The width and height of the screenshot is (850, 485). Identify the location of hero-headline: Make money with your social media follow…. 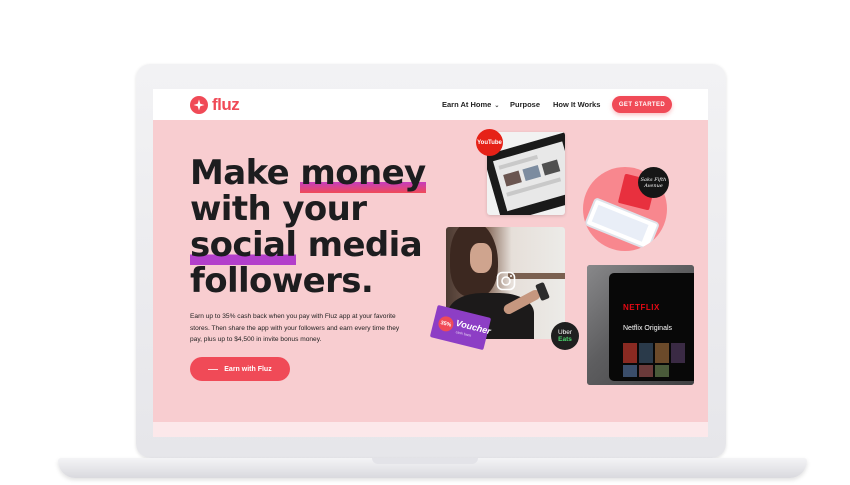
(308, 227).